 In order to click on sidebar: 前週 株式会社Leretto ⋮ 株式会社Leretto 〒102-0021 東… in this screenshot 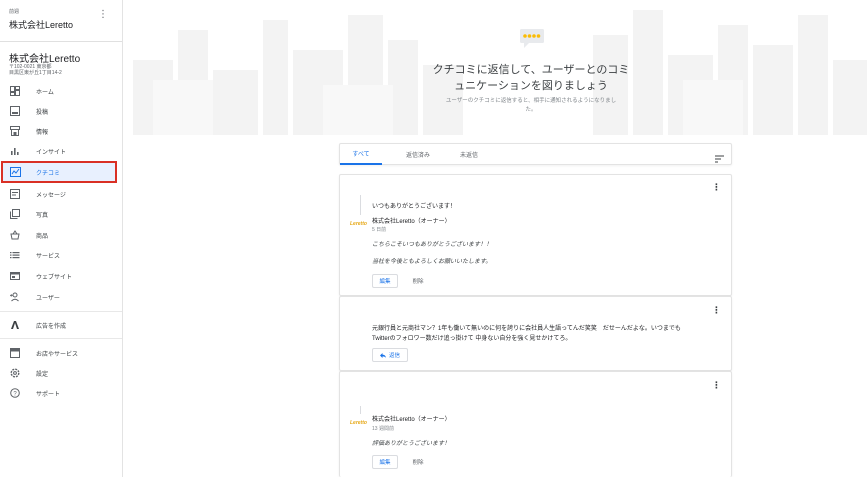, I will do `click(61, 238)`.